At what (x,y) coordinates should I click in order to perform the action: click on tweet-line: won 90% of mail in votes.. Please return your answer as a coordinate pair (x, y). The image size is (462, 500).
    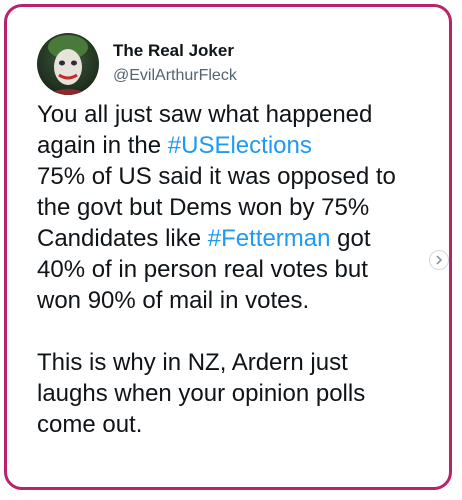
    Looking at the image, I should click on (242, 300).